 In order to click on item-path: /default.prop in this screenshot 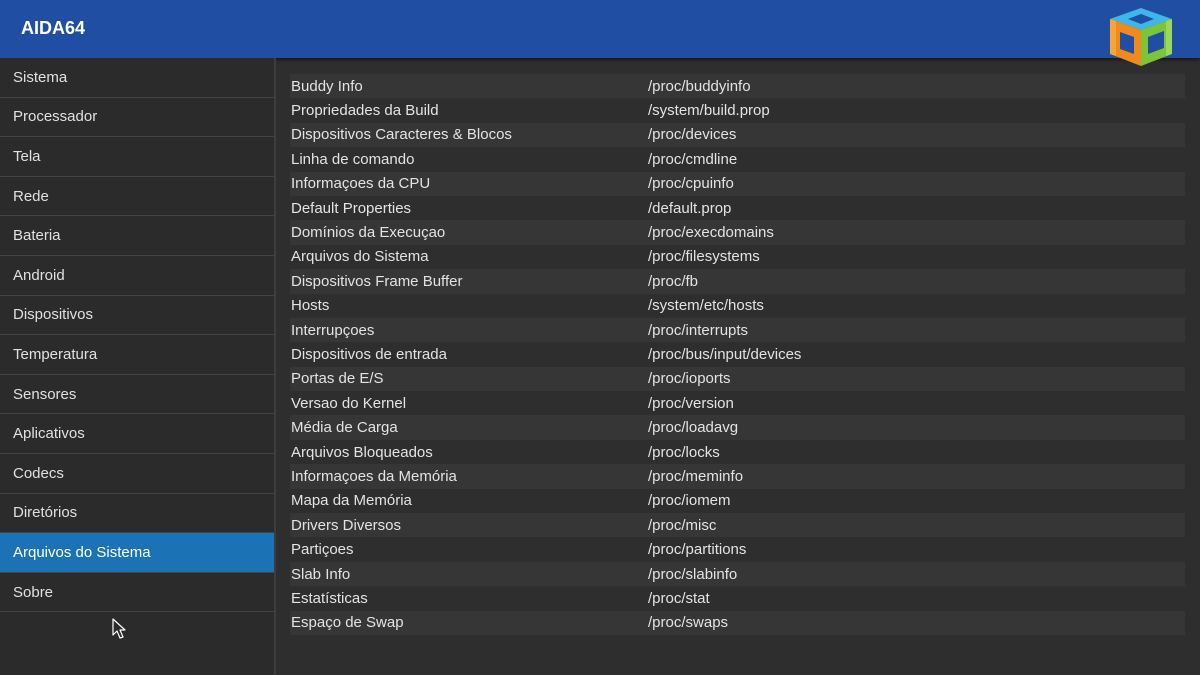, I will do `click(690, 208)`.